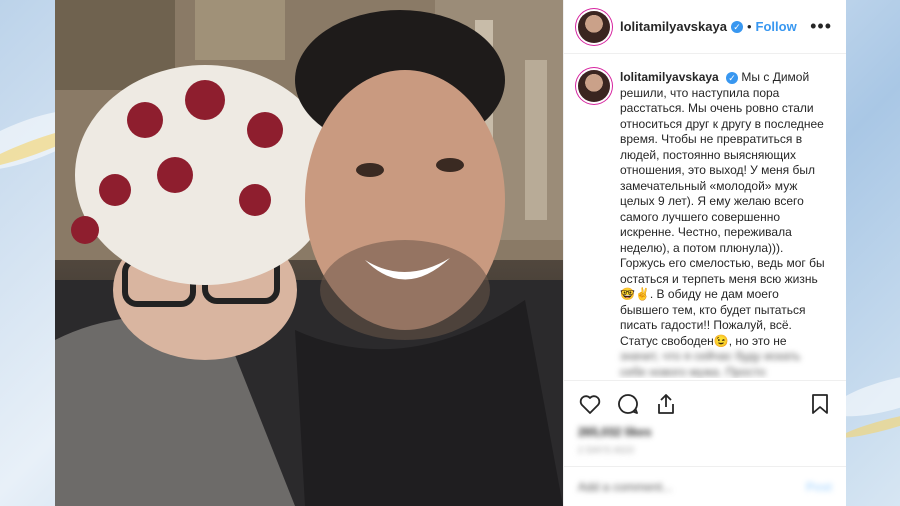 This screenshot has width=900, height=506. What do you see at coordinates (709, 185) in the screenshot?
I see `caption-line: замечательный «молодой» муж` at bounding box center [709, 185].